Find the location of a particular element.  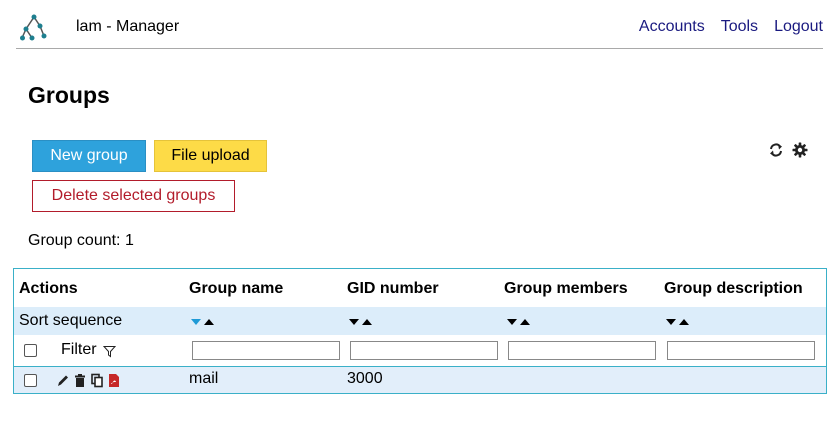

lam-logo-icon is located at coordinates (33, 27).